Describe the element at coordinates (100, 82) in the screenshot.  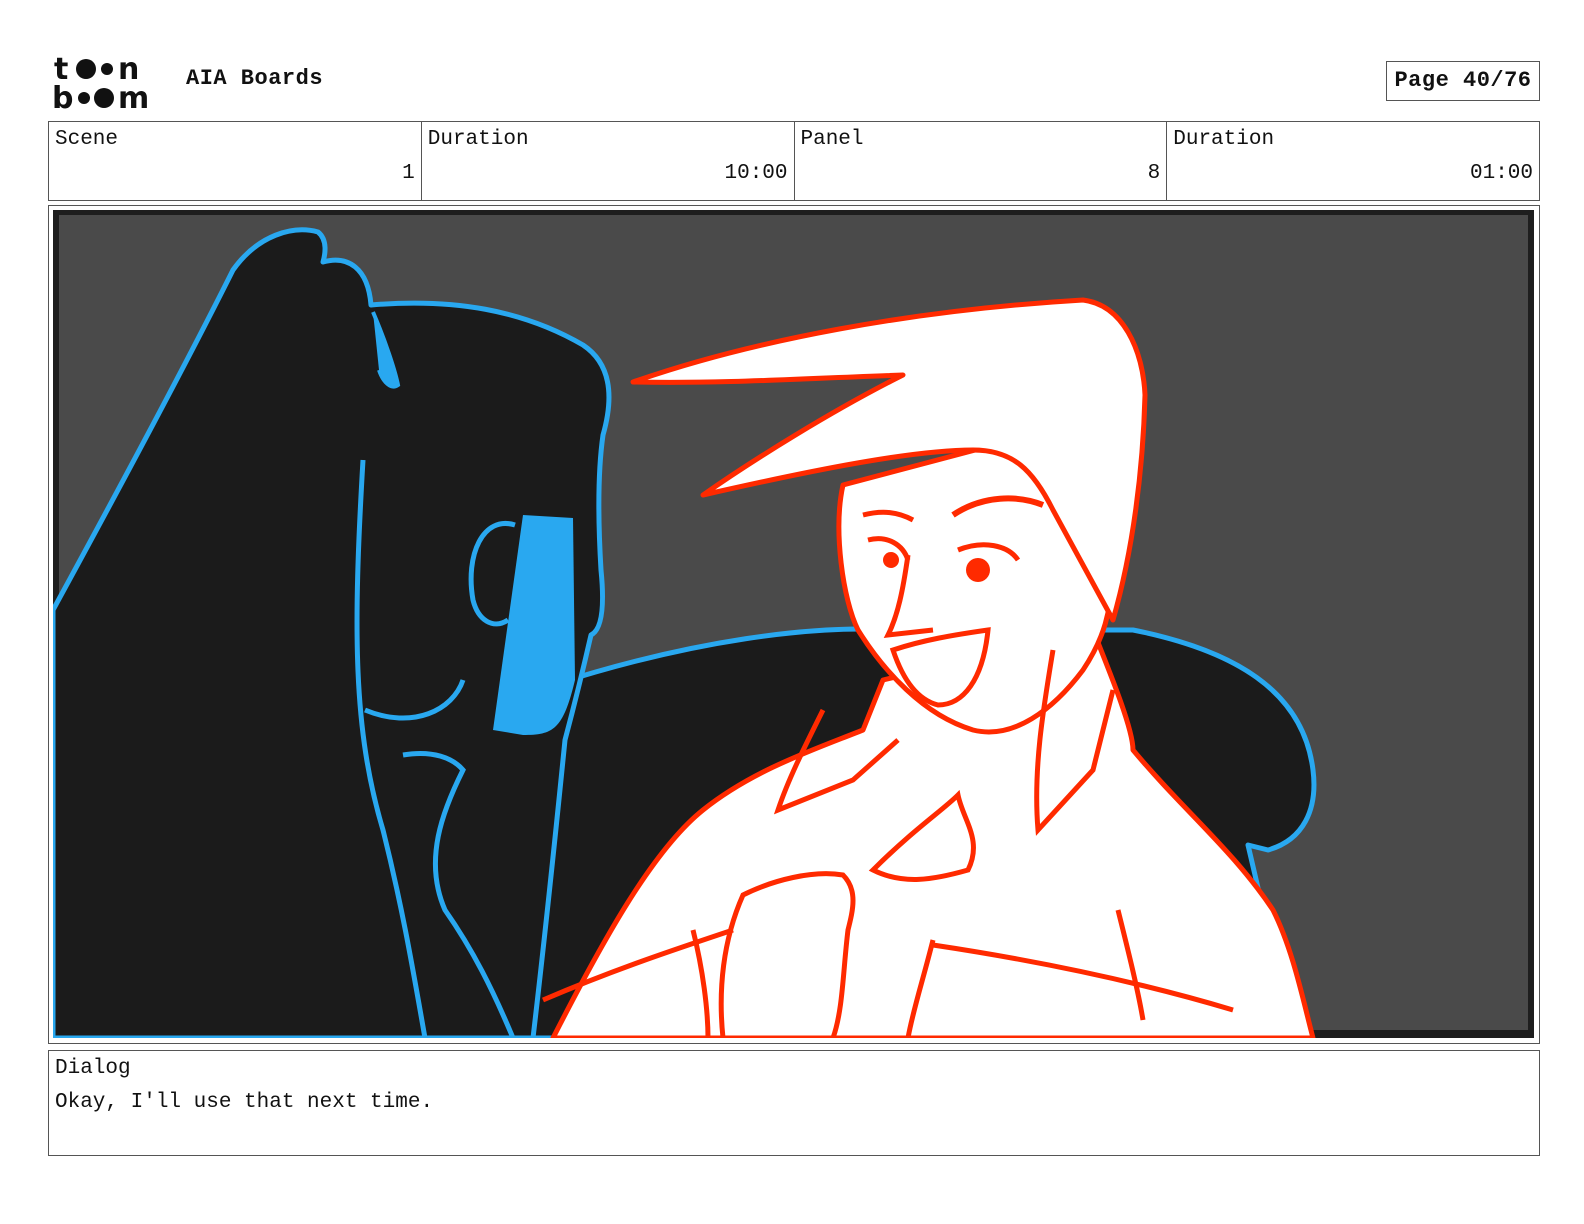
I see `toon-boom-logo: t n b m` at that location.